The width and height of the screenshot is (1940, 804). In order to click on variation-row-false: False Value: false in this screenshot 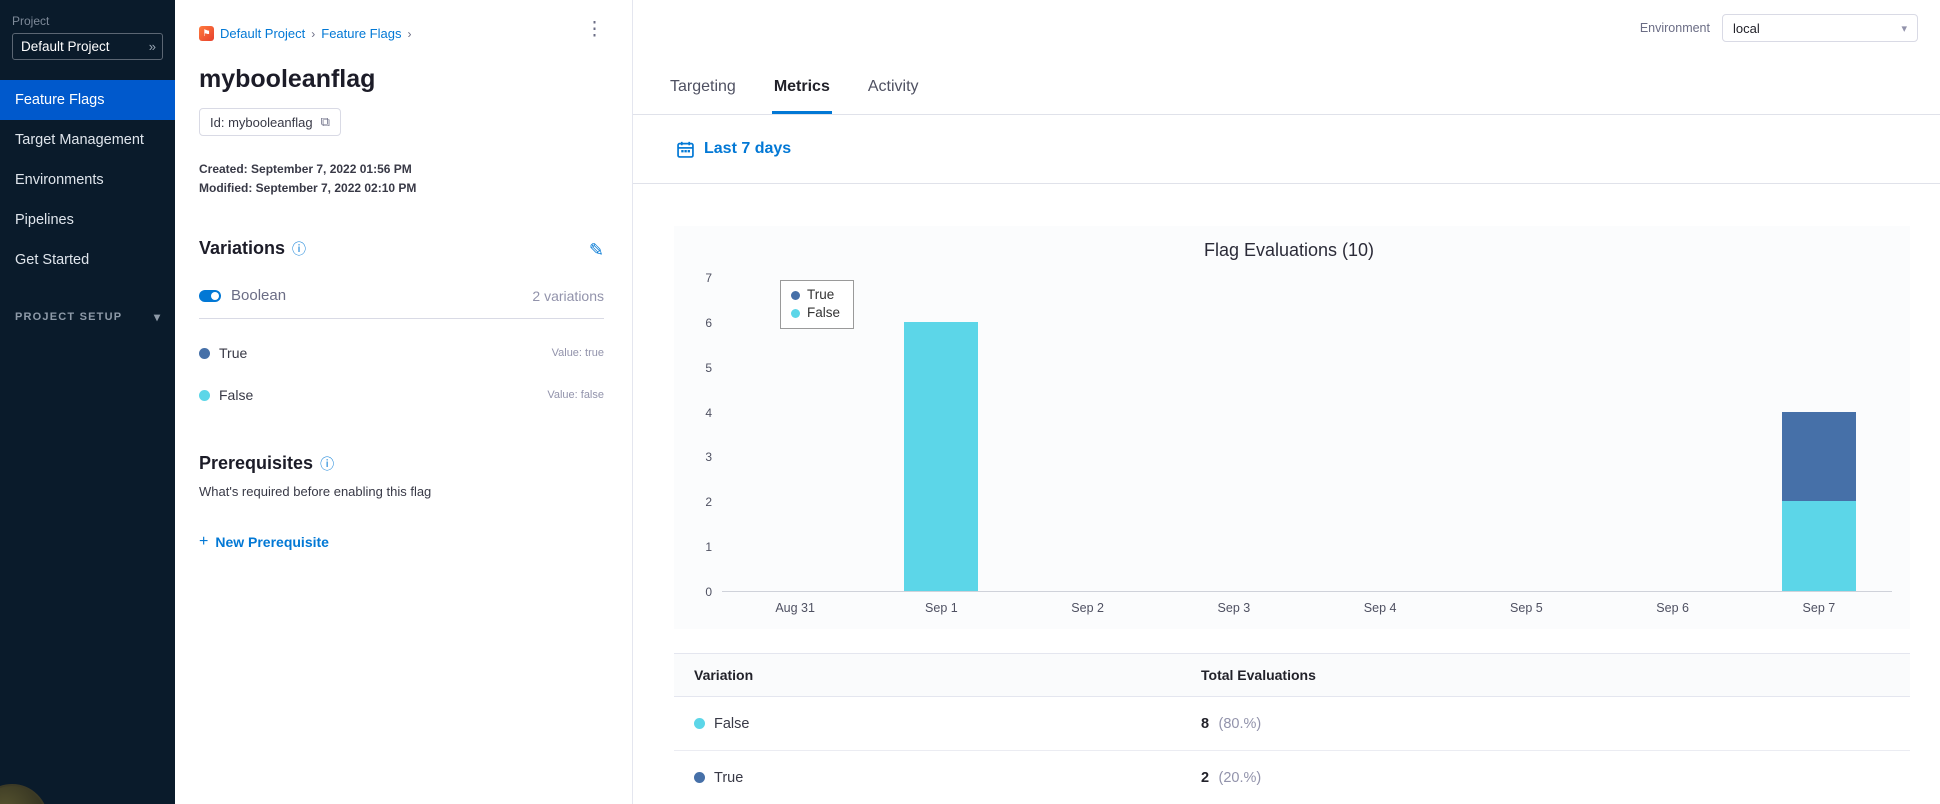, I will do `click(401, 395)`.